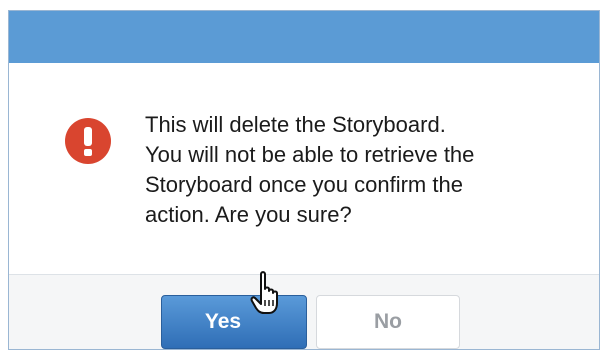 The image size is (602, 354). What do you see at coordinates (304, 184) in the screenshot?
I see `message-line: Storyboard once you confirm the` at bounding box center [304, 184].